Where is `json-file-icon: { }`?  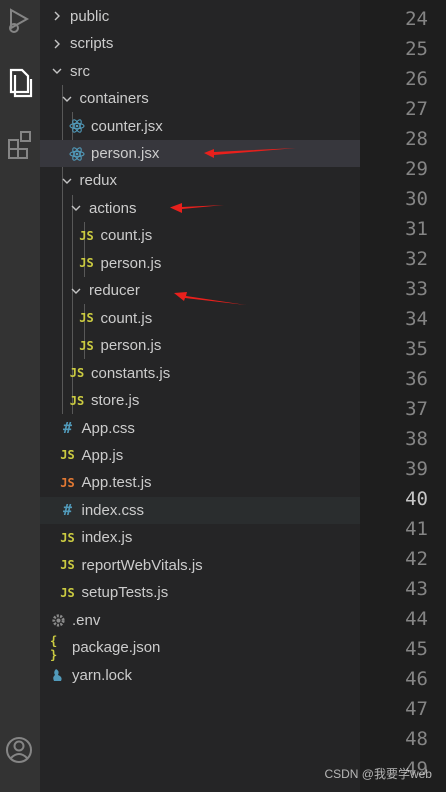 json-file-icon: { } is located at coordinates (54, 647).